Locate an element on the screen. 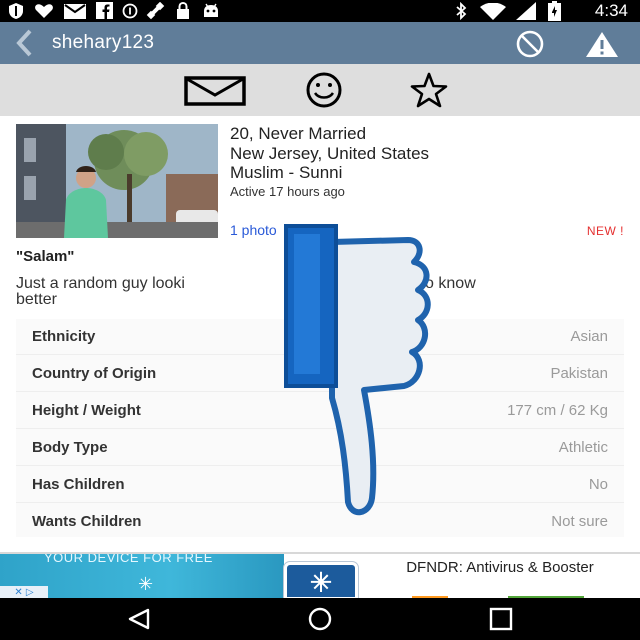 This screenshot has height=640, width=640. heart-icon is located at coordinates (44, 11).